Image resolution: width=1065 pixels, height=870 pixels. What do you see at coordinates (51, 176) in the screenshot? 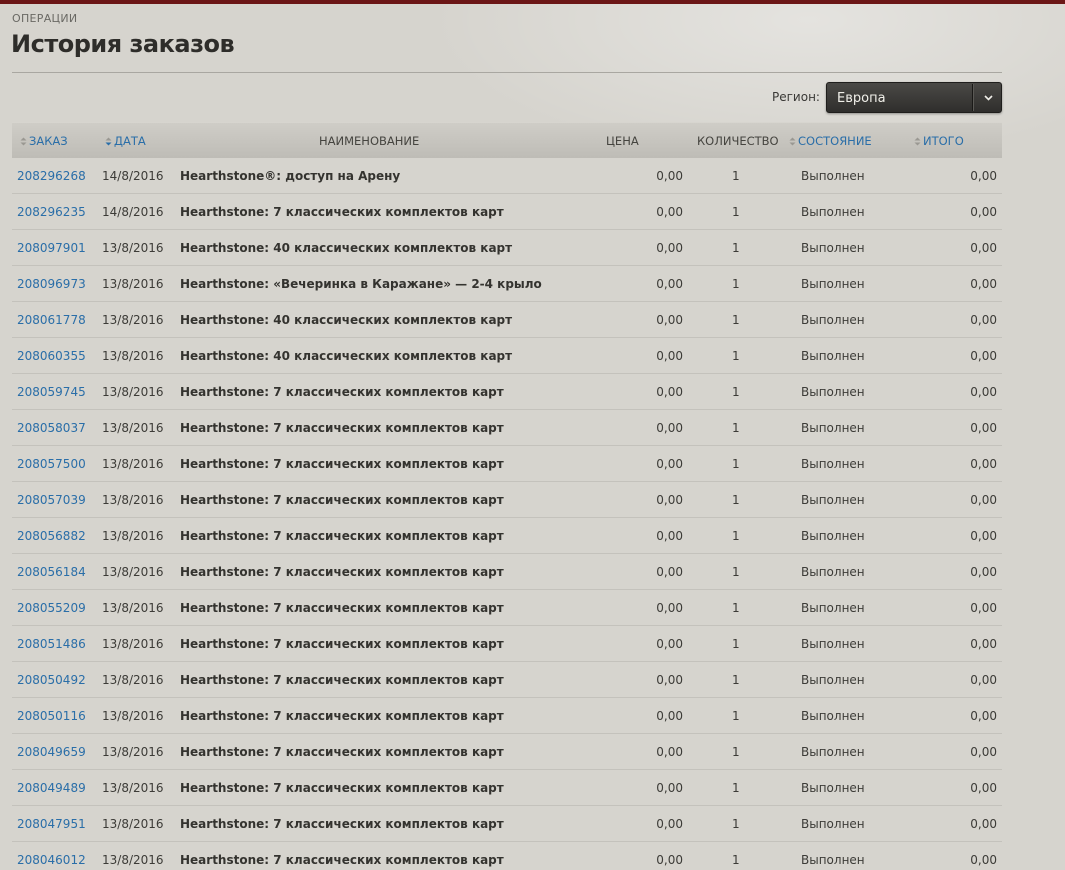
I see `order-link: 208296268` at bounding box center [51, 176].